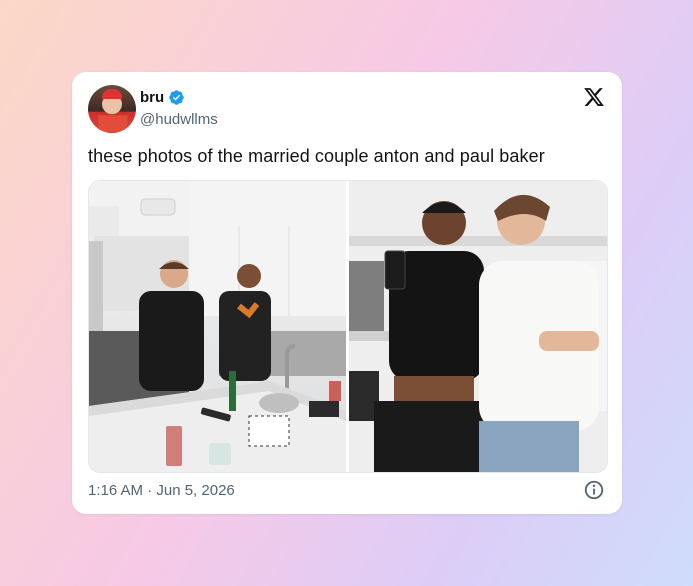 The width and height of the screenshot is (693, 586). What do you see at coordinates (112, 94) in the screenshot?
I see `avatar-cap` at bounding box center [112, 94].